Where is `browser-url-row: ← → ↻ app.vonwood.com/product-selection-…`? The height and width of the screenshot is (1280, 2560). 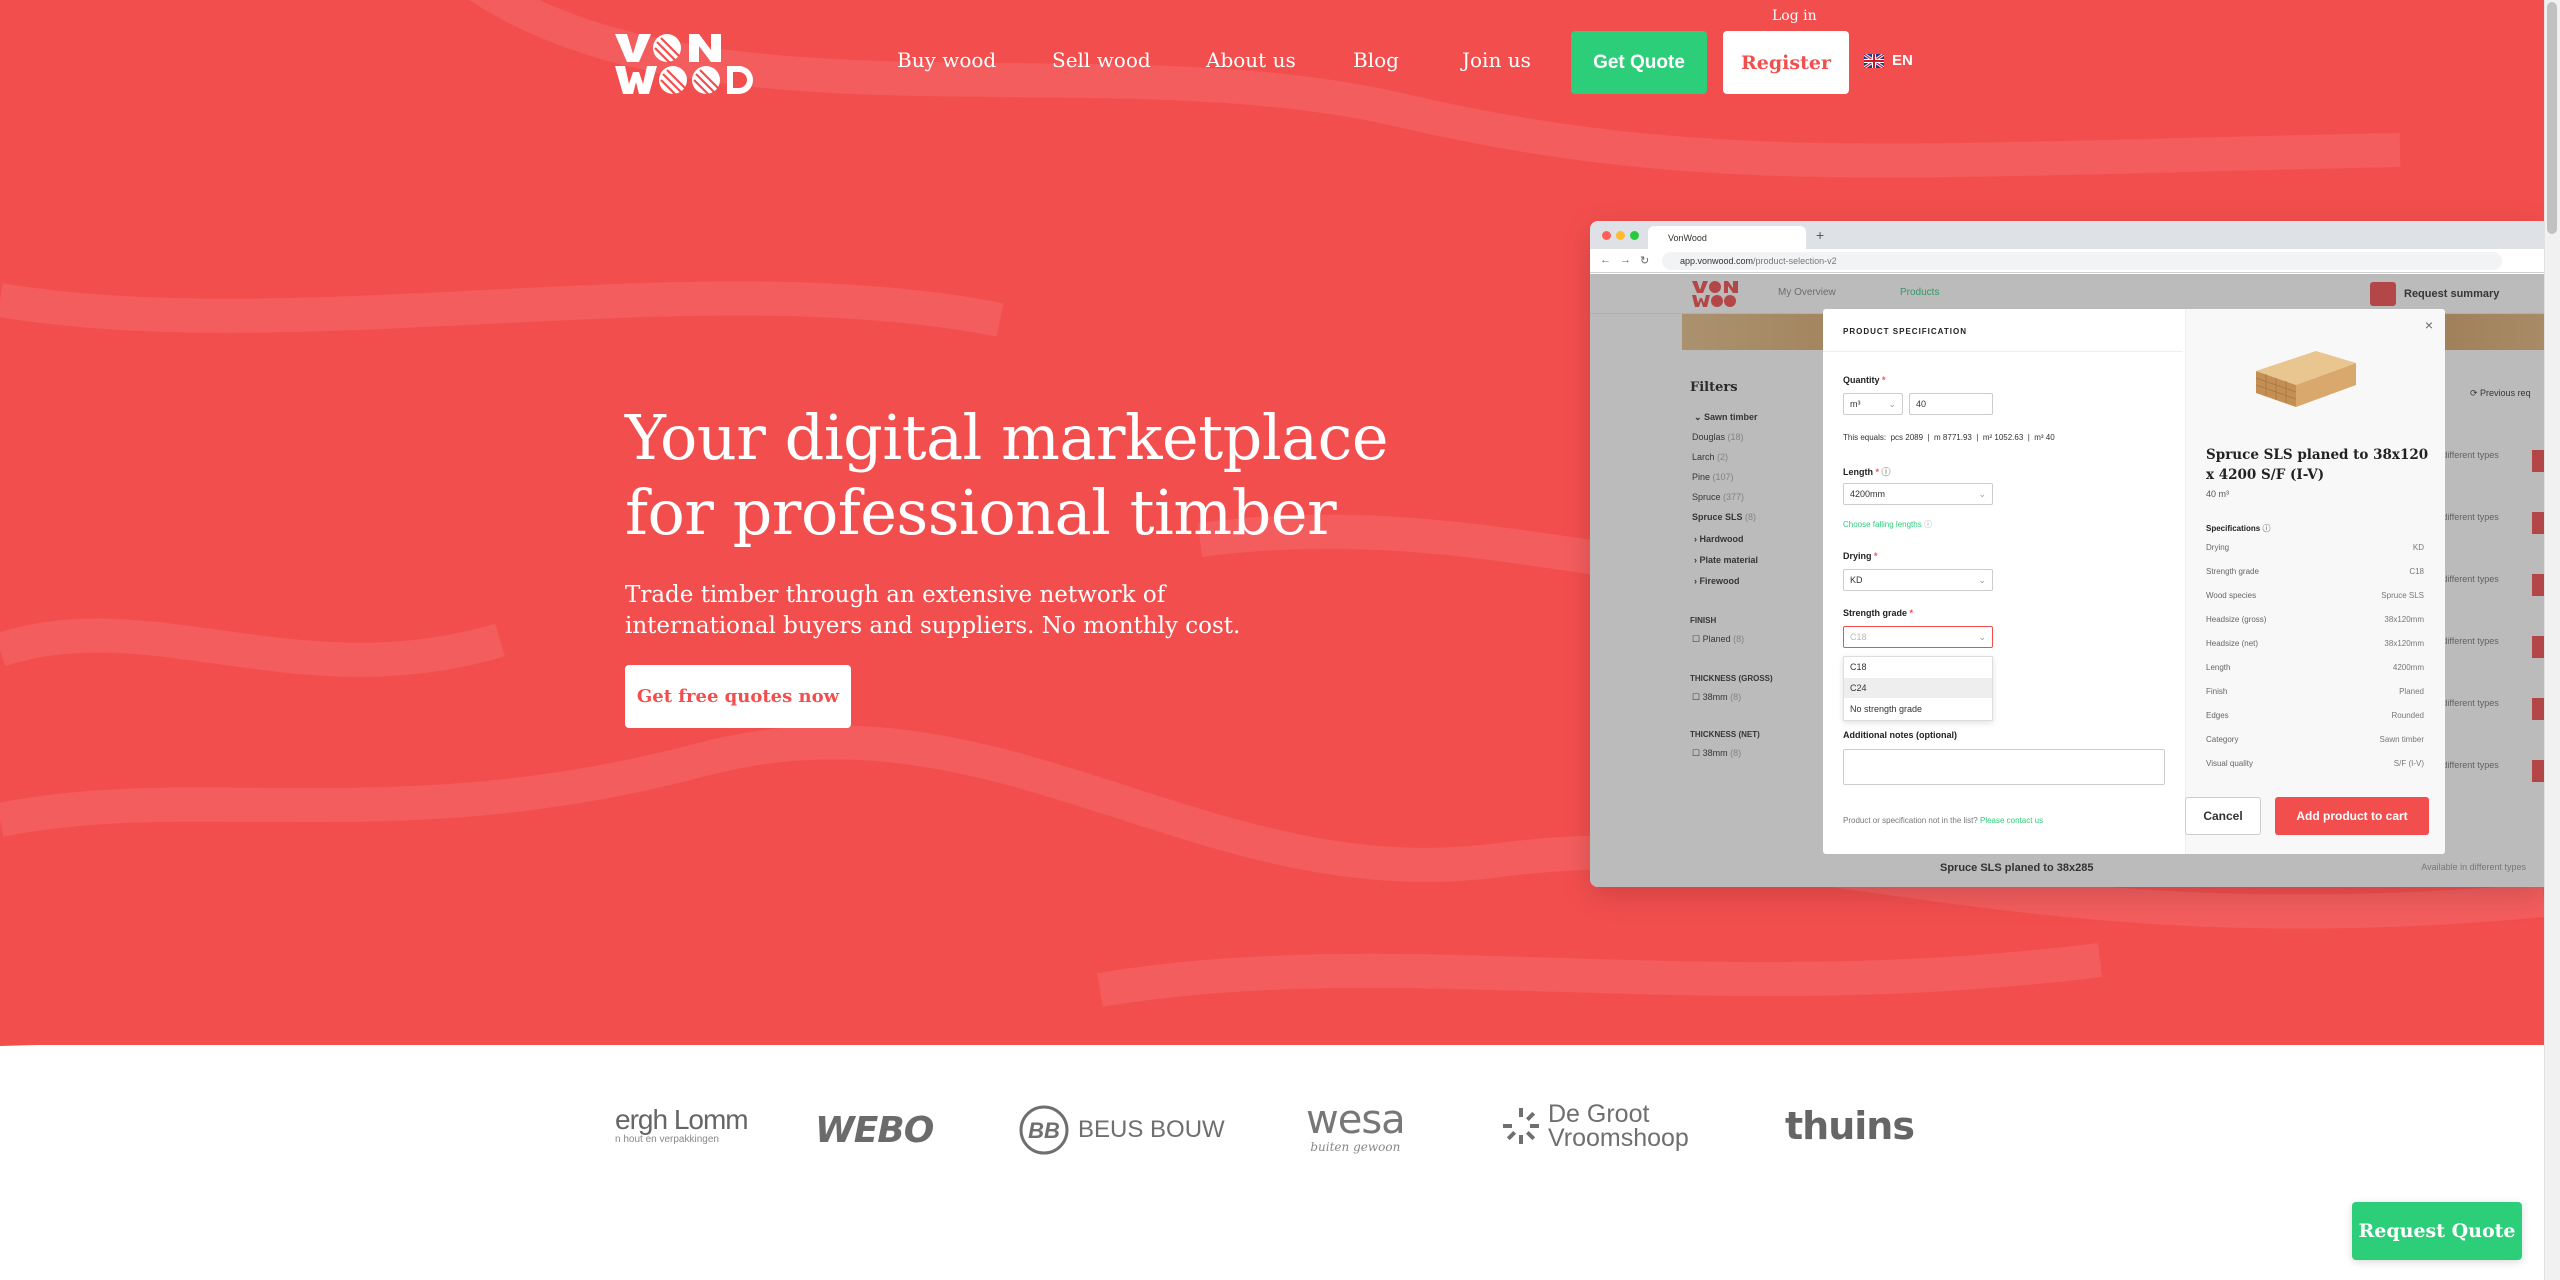
browser-url-row: ← → ↻ app.vonwood.com/product-selection-… is located at coordinates (2067, 261).